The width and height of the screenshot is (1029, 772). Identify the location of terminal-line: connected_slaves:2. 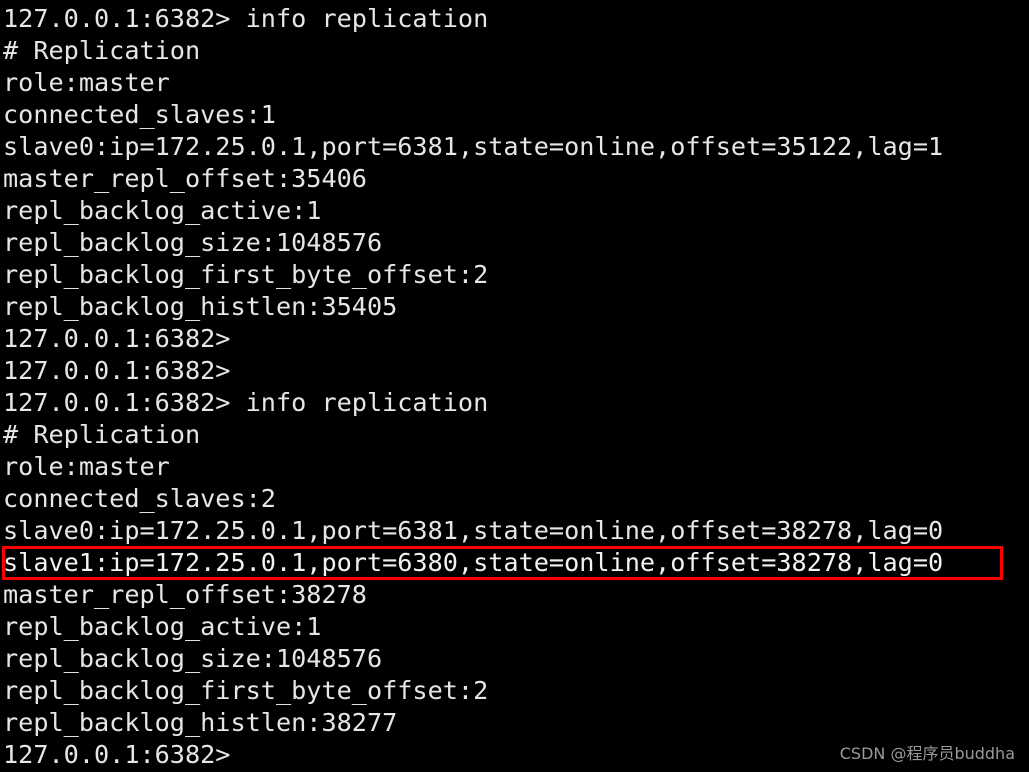
(139, 498).